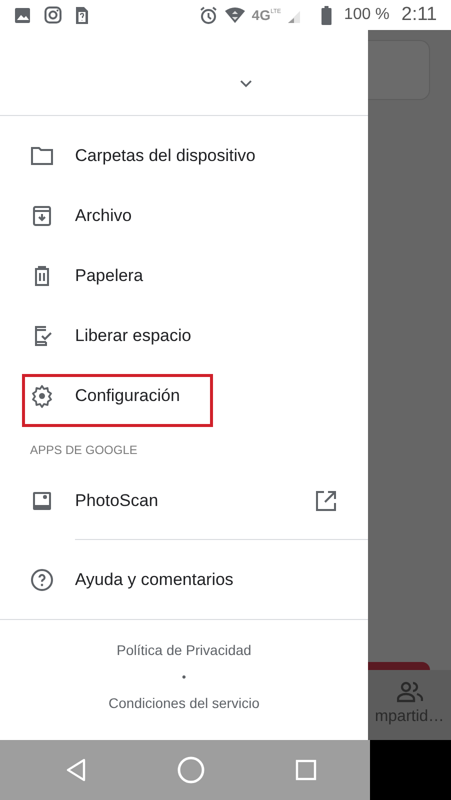 Image resolution: width=451 pixels, height=800 pixels. Describe the element at coordinates (326, 15) in the screenshot. I see `battery-icon` at that location.